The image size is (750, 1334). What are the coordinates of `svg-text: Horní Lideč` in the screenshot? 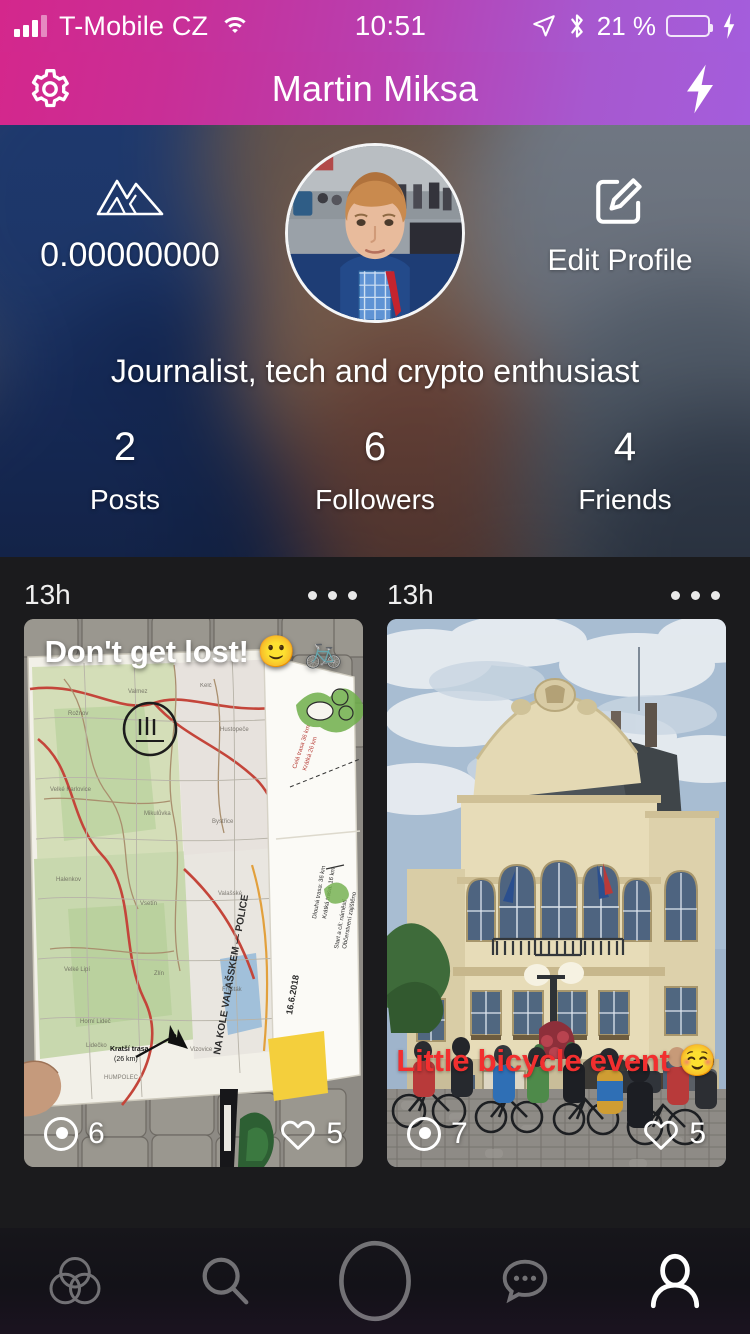 It's located at (95, 1022).